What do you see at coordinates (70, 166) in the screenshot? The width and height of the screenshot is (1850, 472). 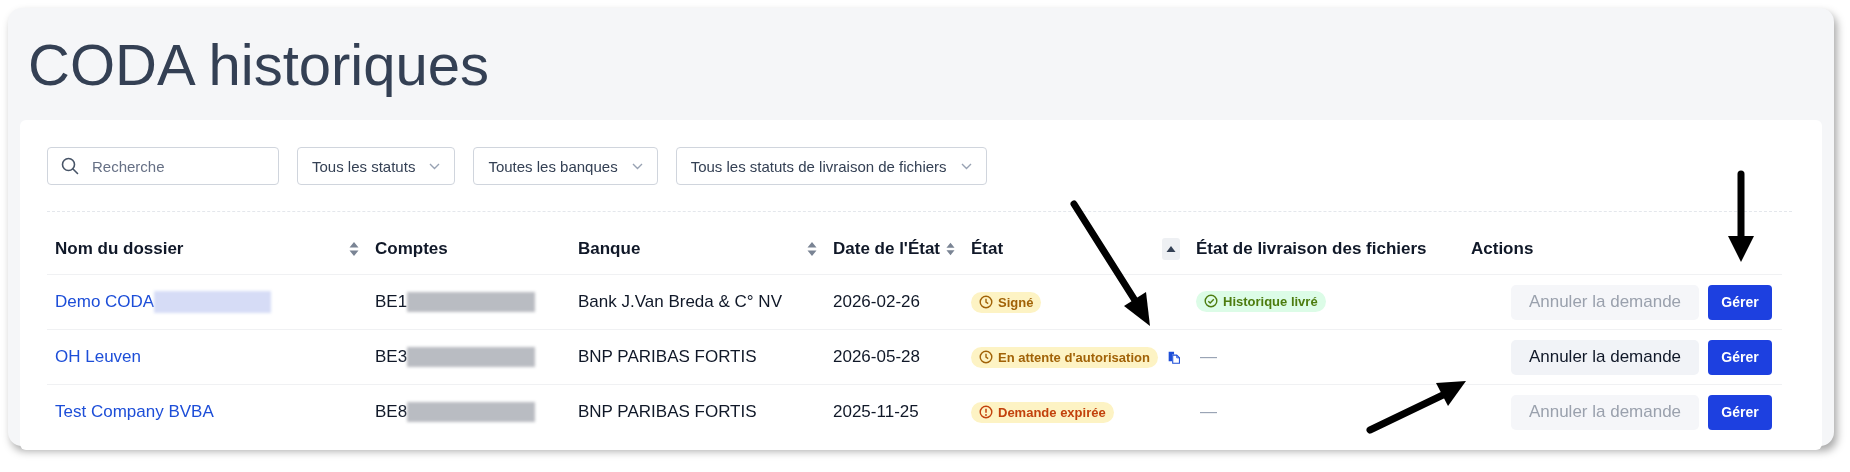 I see `search-icon` at bounding box center [70, 166].